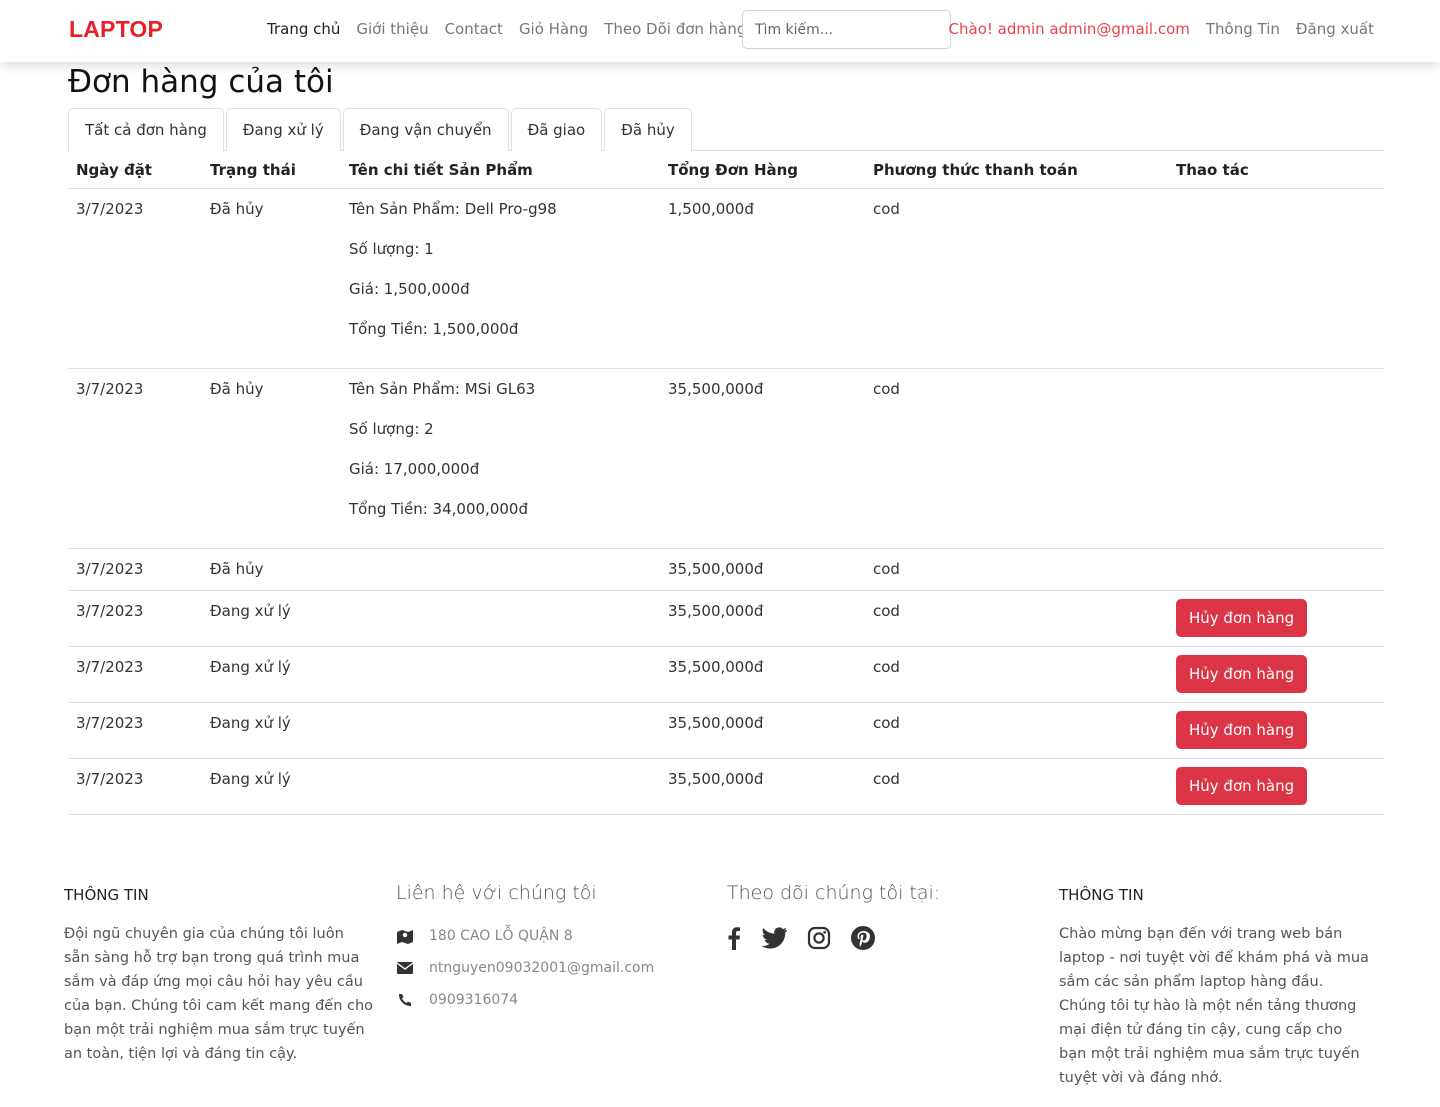  What do you see at coordinates (106, 895) in the screenshot?
I see `footer-about-title: THÔNG TIN` at bounding box center [106, 895].